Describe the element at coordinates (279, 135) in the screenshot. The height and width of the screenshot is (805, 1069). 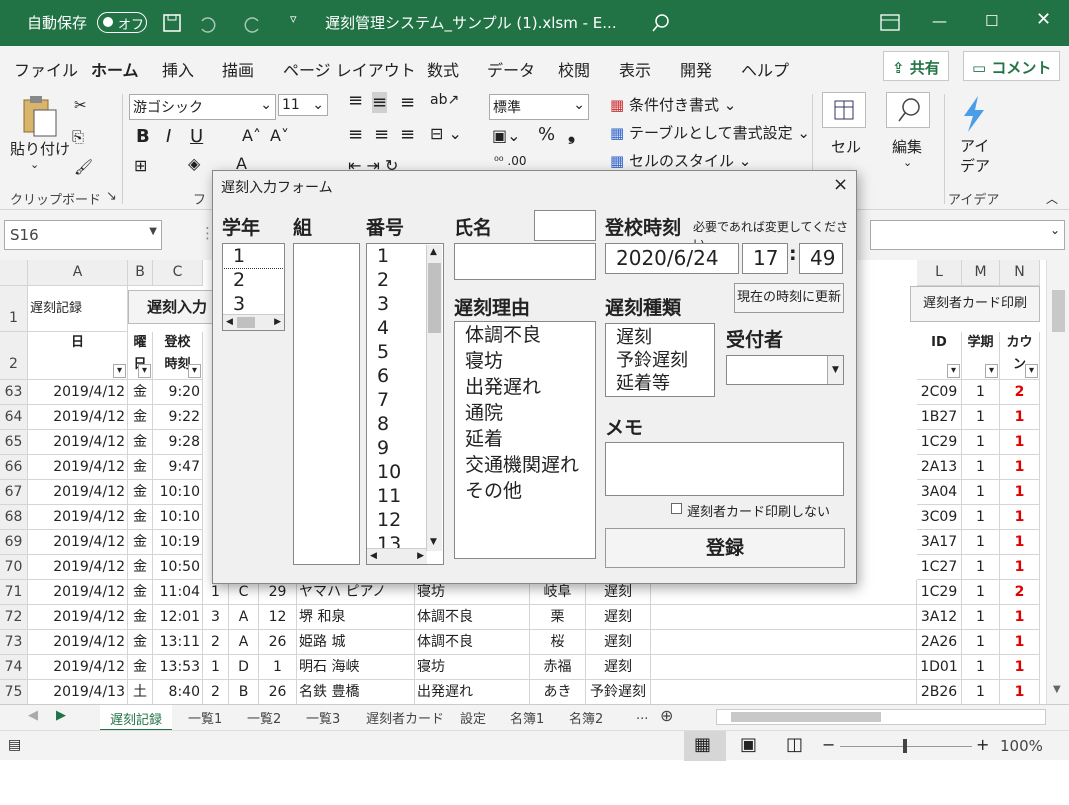
I see `decrease-font-icon: A˅` at that location.